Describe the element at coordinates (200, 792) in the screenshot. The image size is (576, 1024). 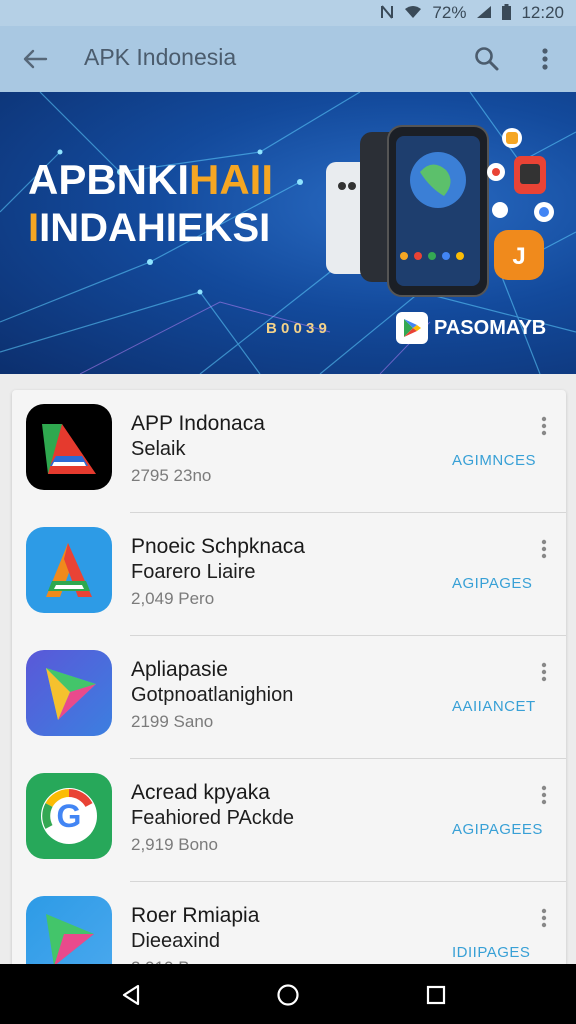
I see `app-name: Acread kpyaka` at that location.